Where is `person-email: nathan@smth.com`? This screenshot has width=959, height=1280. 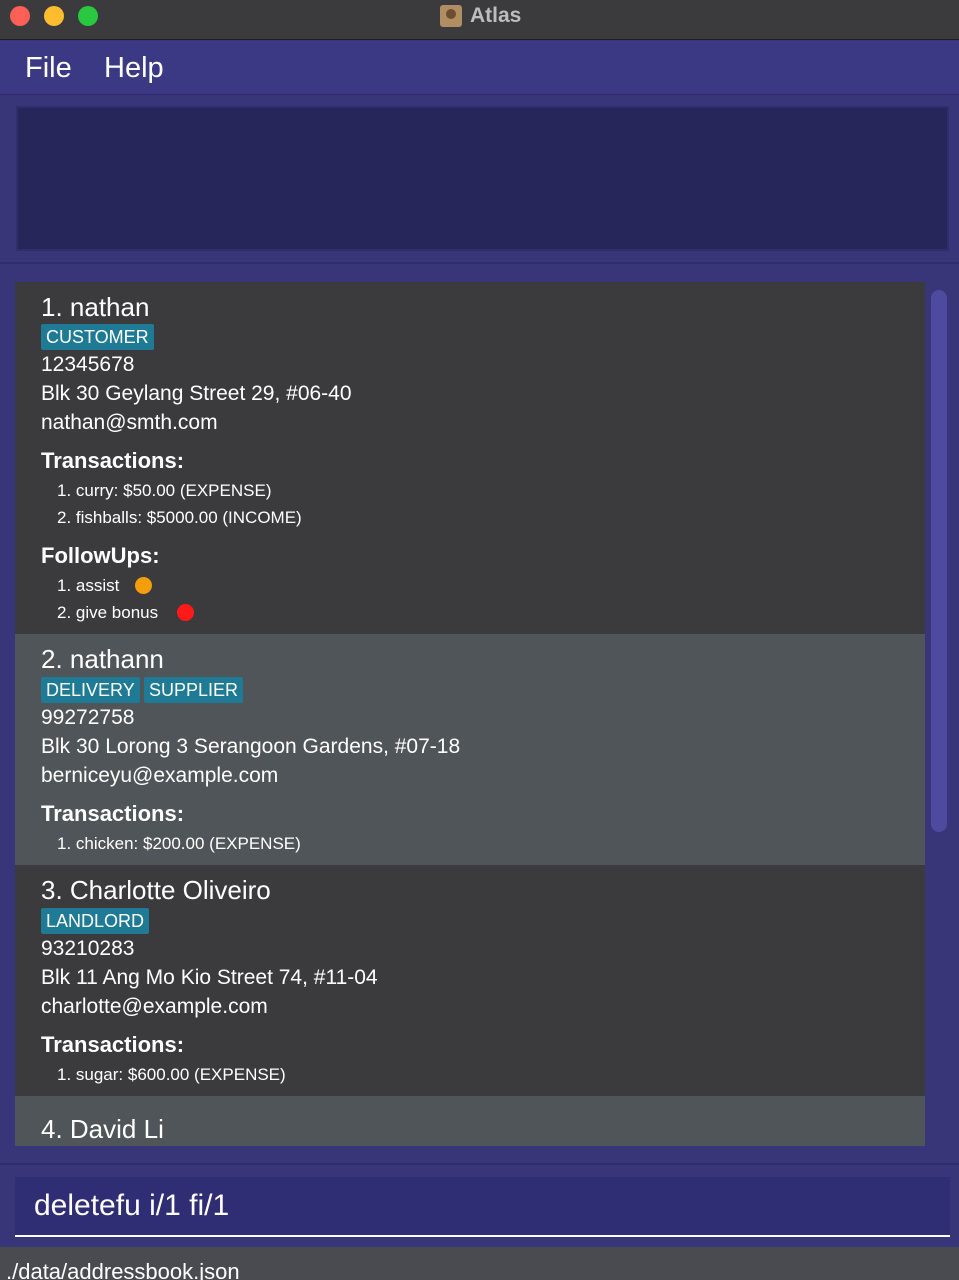 person-email: nathan@smth.com is located at coordinates (129, 422).